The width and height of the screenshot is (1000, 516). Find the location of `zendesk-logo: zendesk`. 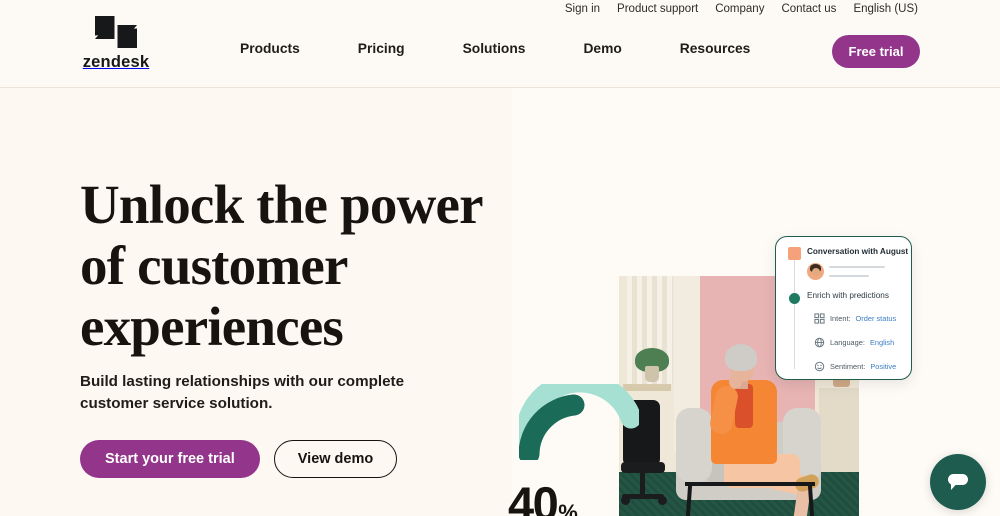

zendesk-logo: zendesk is located at coordinates (116, 43).